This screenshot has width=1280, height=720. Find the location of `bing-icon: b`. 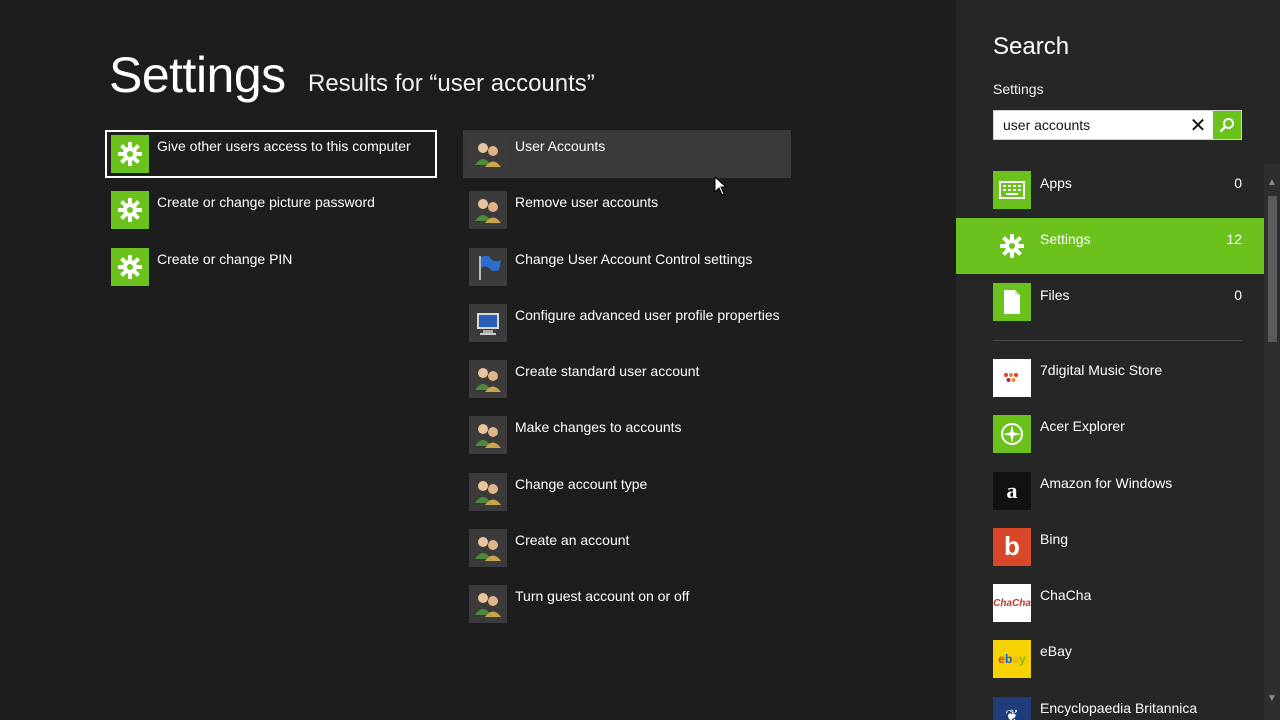

bing-icon: b is located at coordinates (1012, 546).